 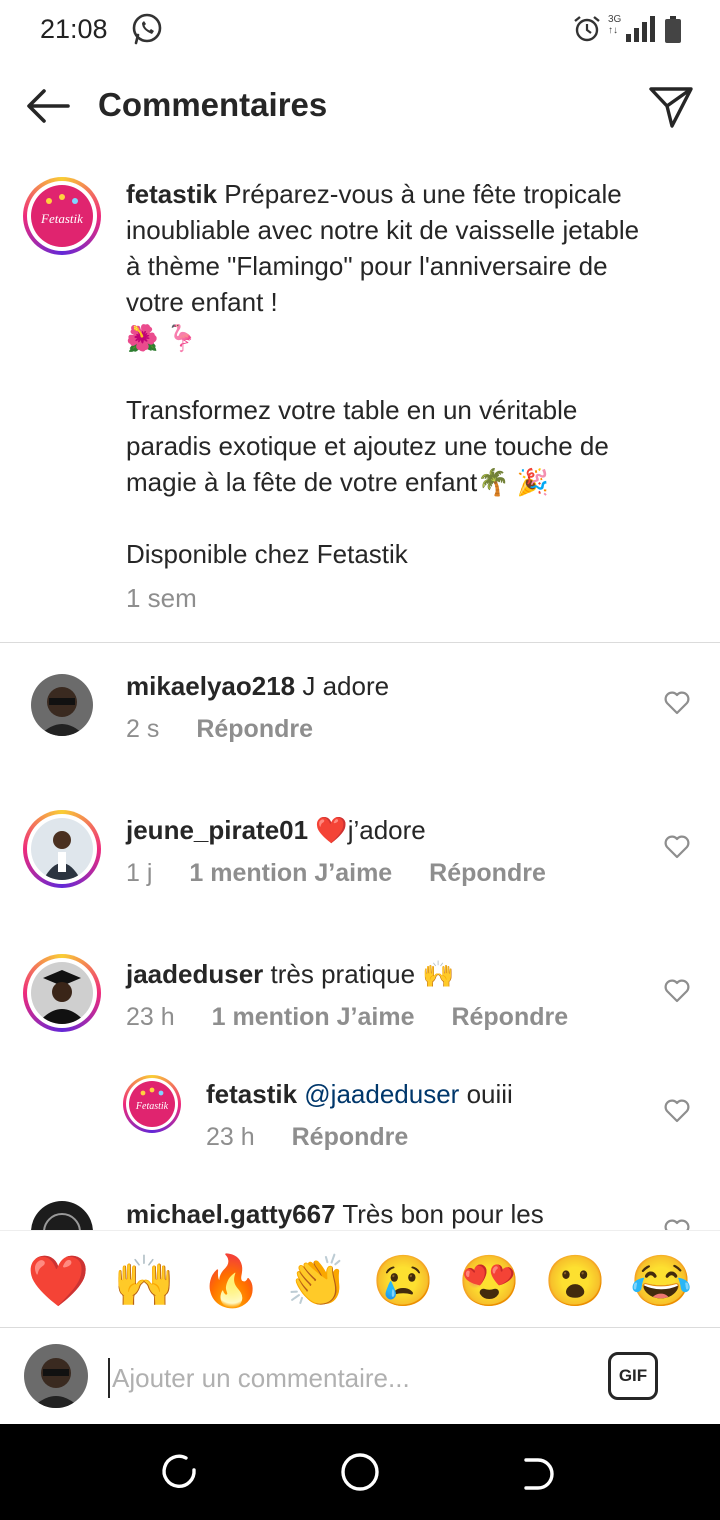 I want to click on alarm-icon, so click(x=587, y=29).